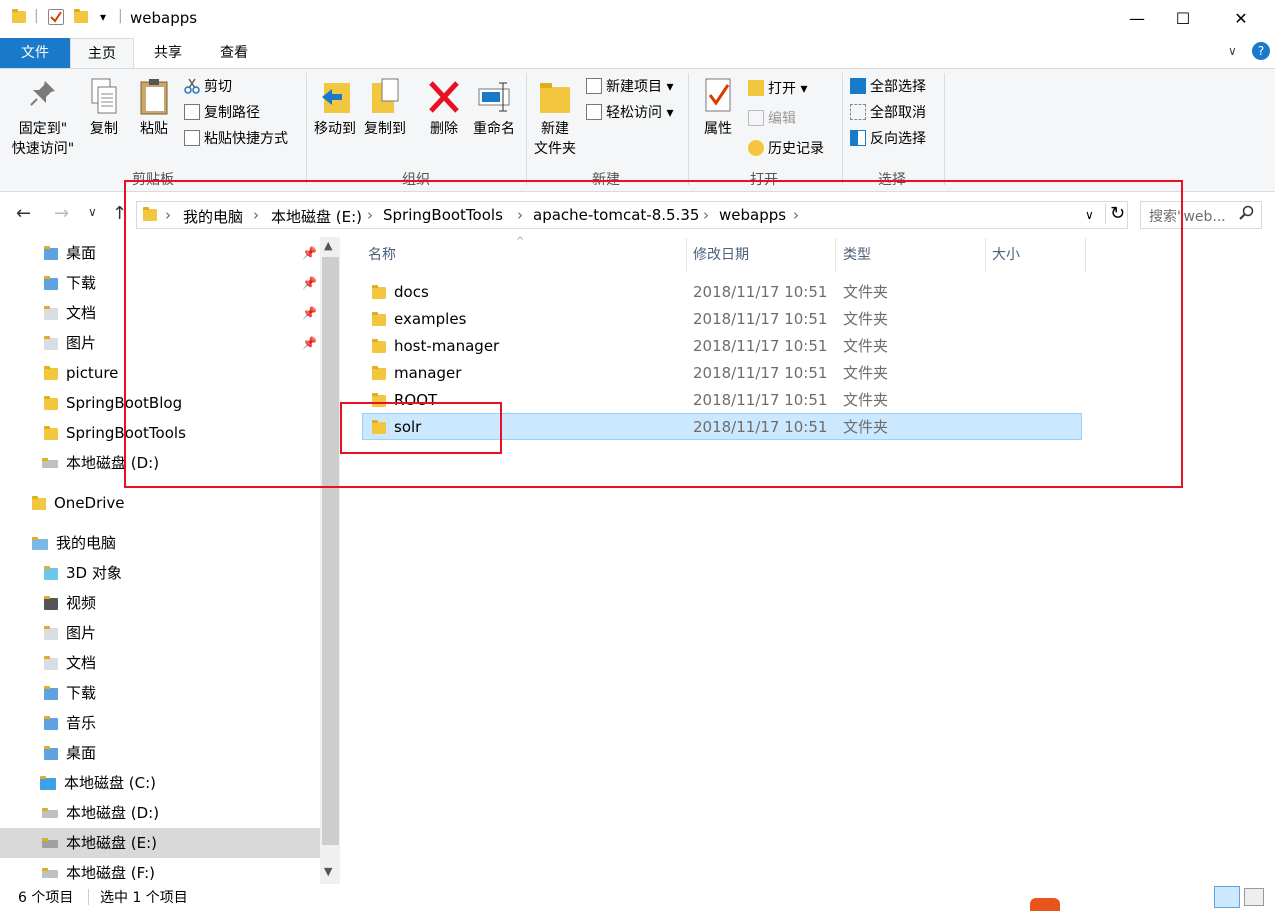 The image size is (1275, 911). I want to click on tab-view: 查看, so click(234, 53).